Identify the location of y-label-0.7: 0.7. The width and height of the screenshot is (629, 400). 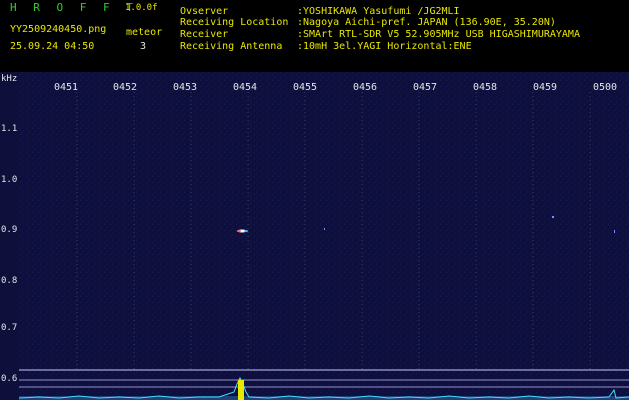
(9, 328).